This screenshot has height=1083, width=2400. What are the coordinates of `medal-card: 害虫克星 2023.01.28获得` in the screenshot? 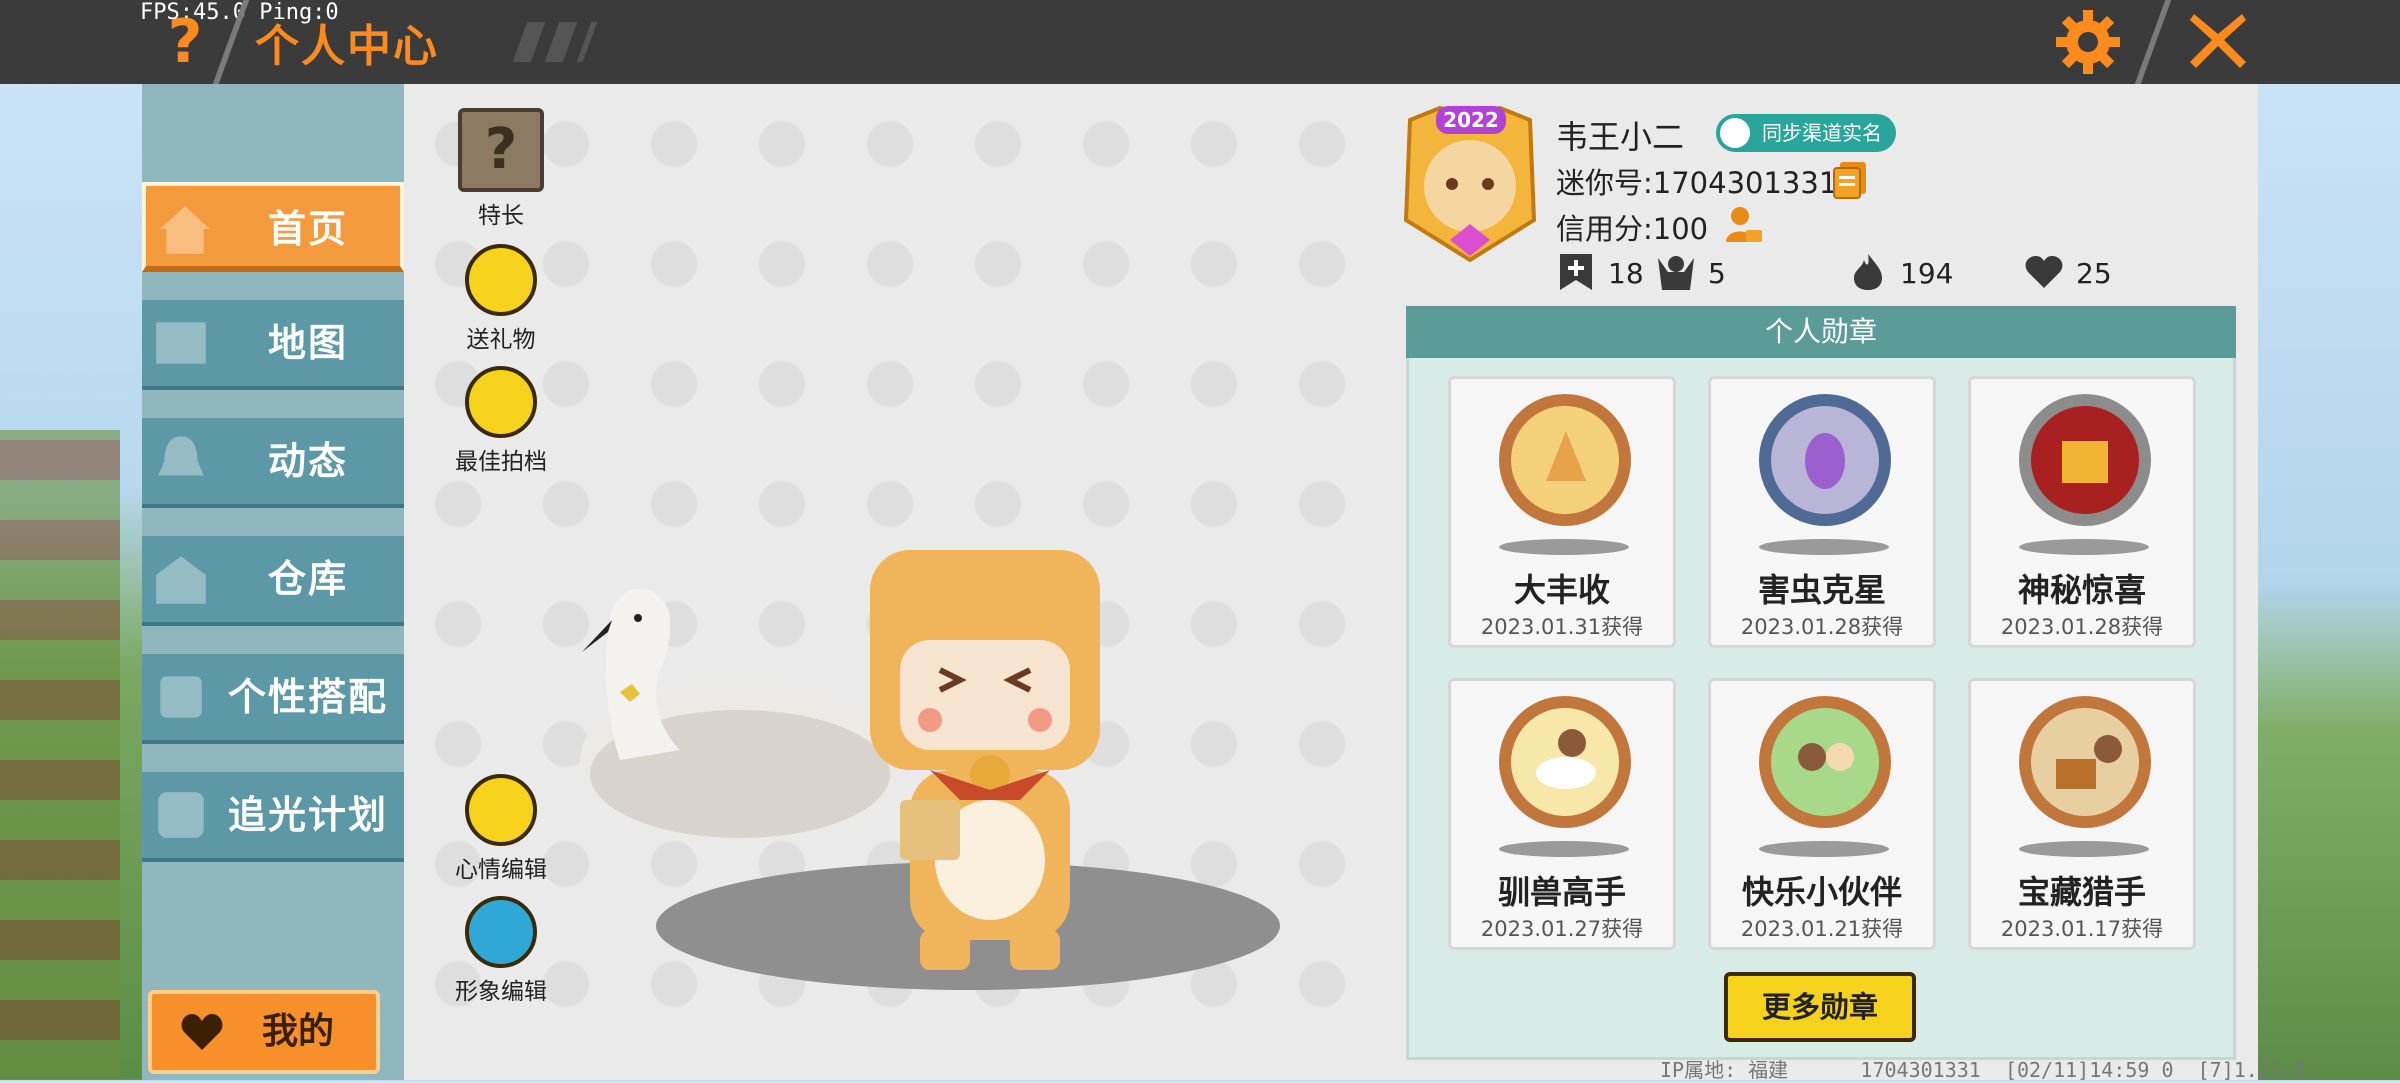 It's located at (1822, 512).